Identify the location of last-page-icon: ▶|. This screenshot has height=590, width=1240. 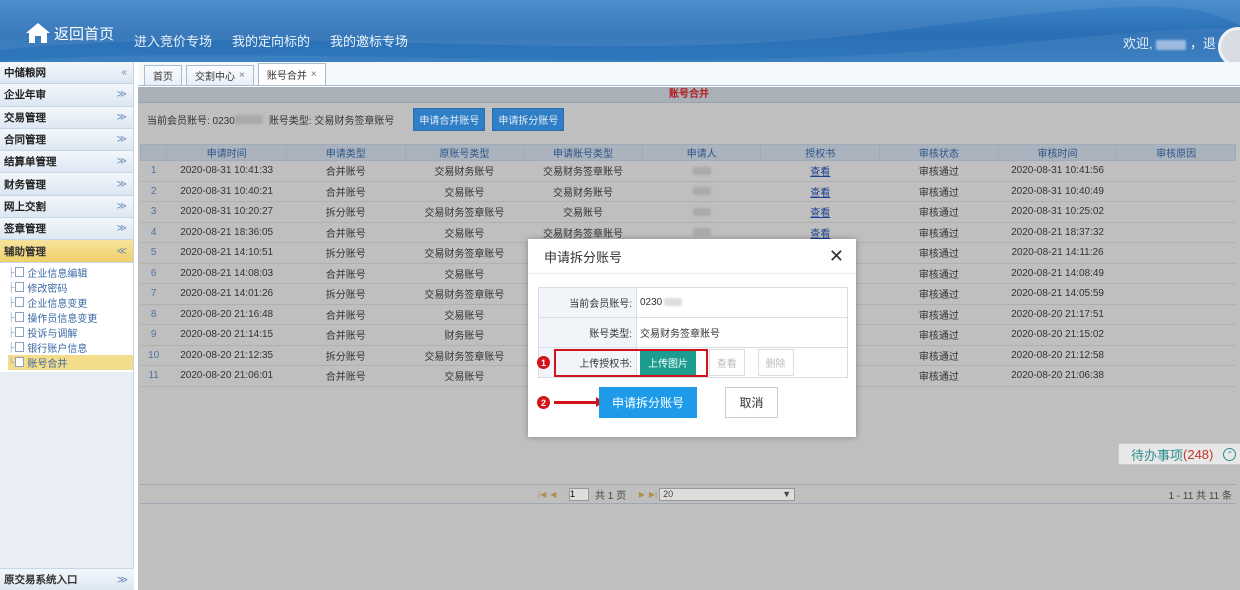
(653, 494).